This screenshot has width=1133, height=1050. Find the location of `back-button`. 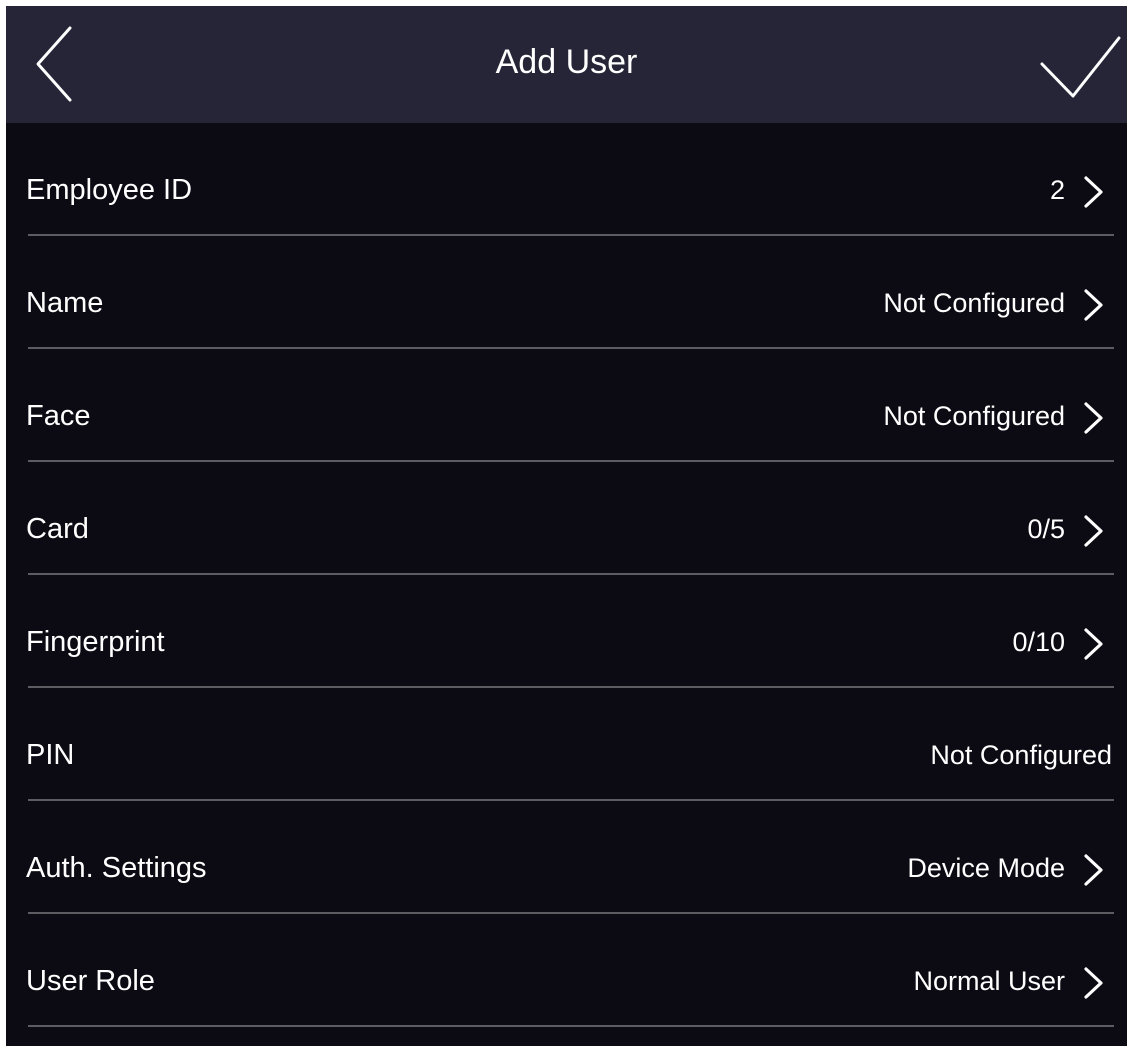

back-button is located at coordinates (60, 64).